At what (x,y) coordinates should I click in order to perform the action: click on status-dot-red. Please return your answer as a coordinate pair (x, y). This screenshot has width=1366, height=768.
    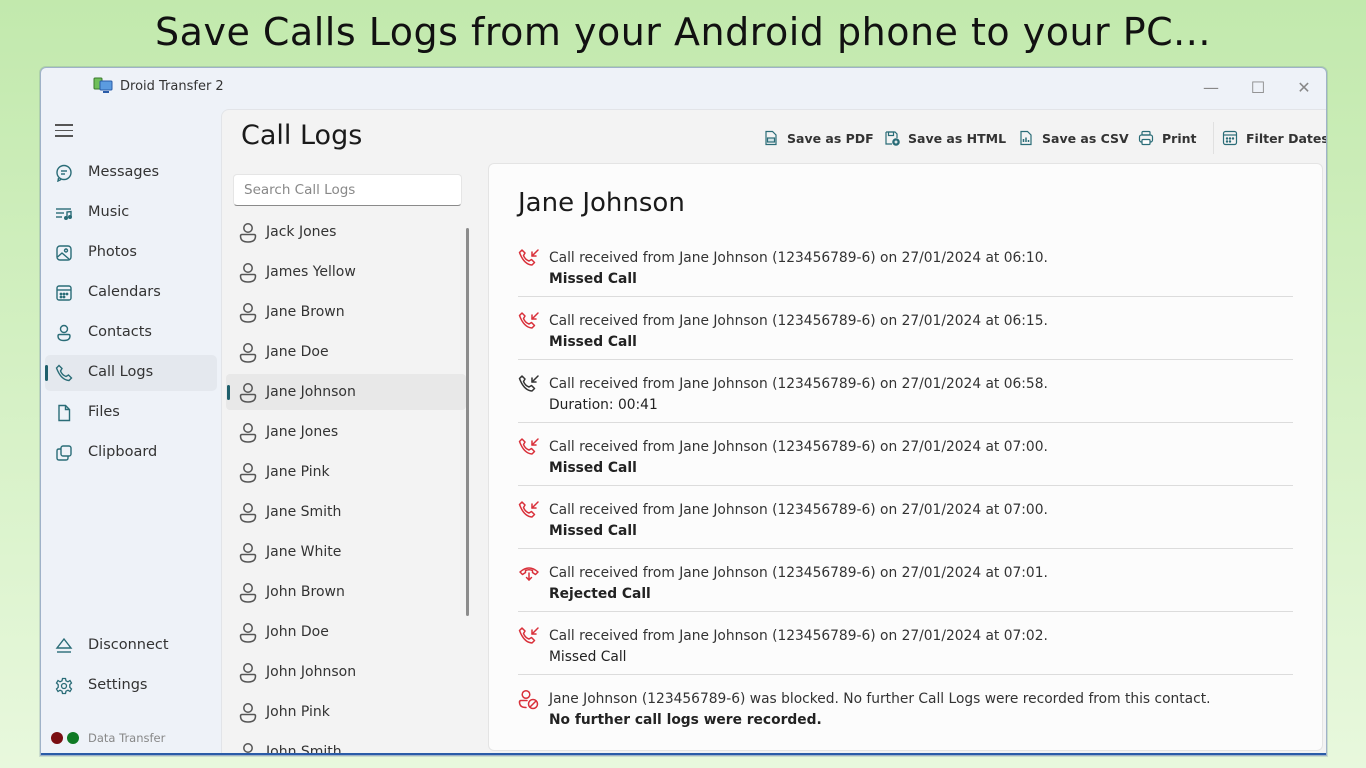
    Looking at the image, I should click on (57, 738).